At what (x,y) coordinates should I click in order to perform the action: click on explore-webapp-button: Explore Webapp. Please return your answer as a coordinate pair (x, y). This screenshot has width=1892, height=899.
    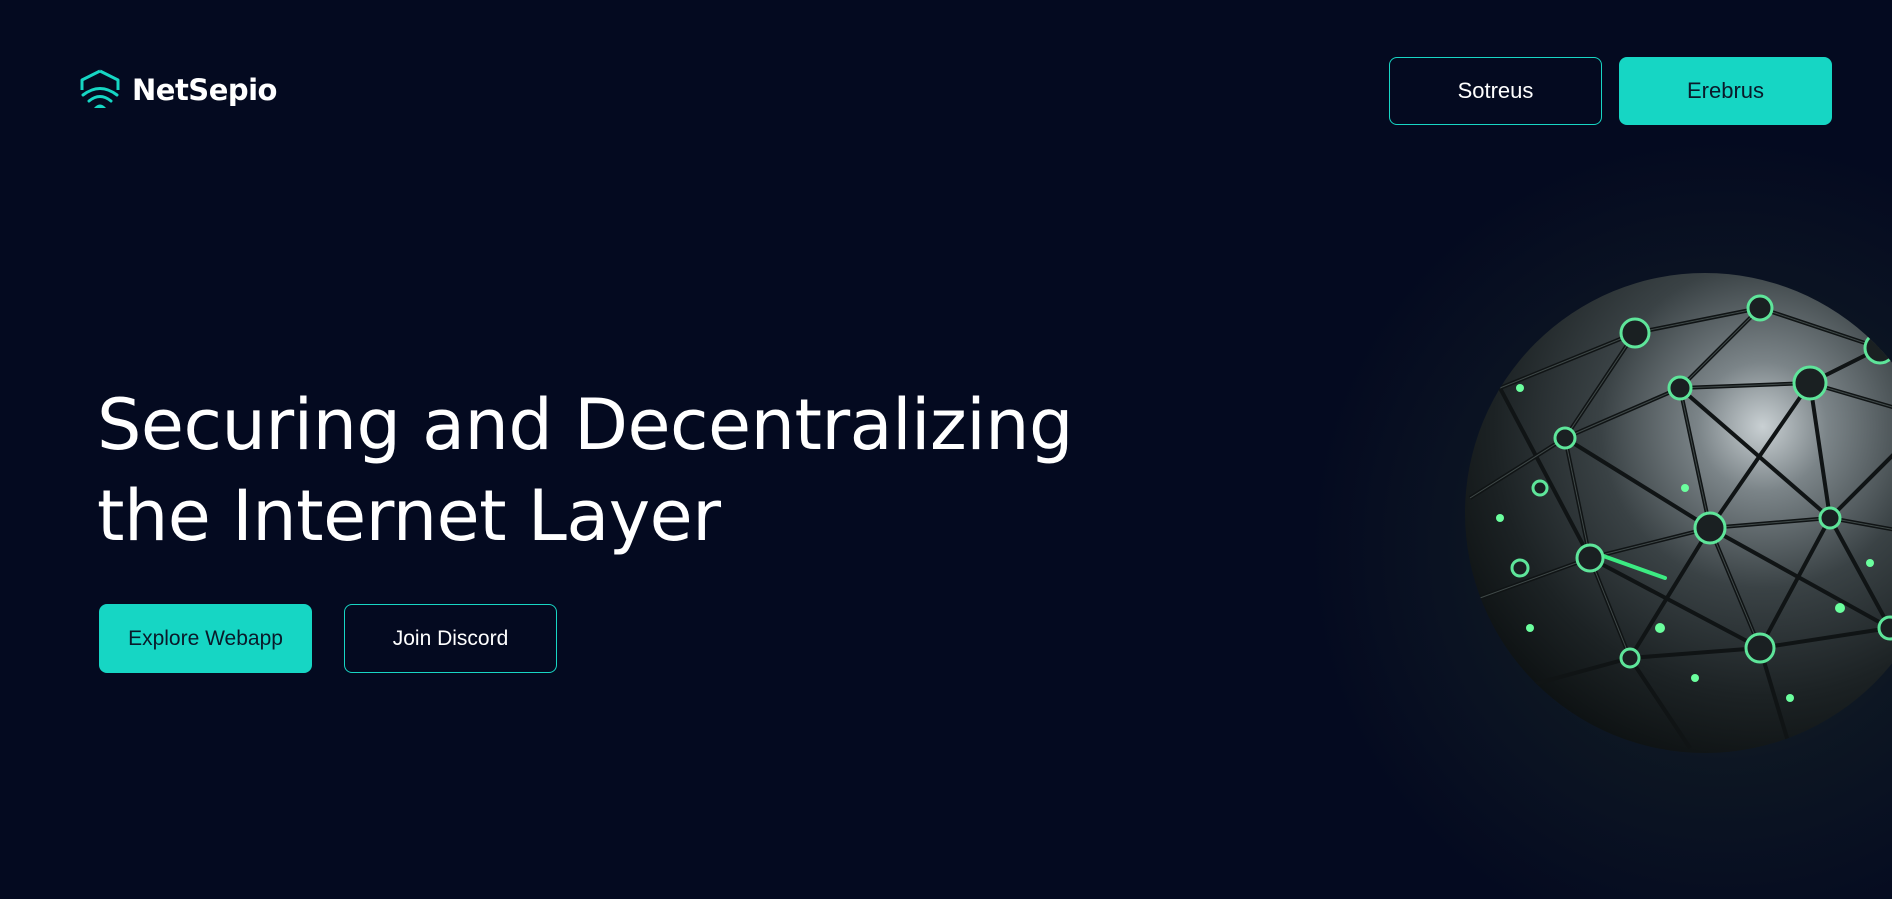
    Looking at the image, I should click on (205, 638).